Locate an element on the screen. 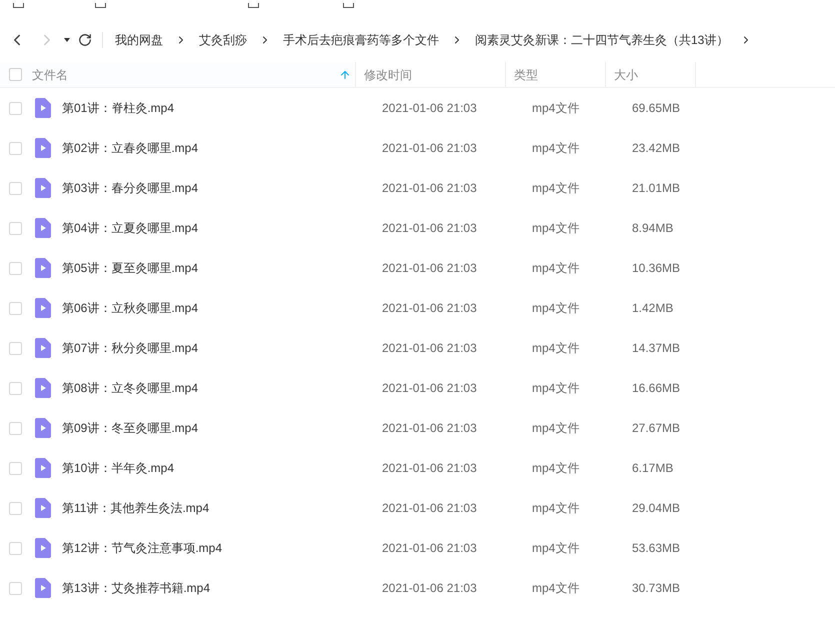 The image size is (835, 642). file-size: 21.01MB is located at coordinates (657, 188).